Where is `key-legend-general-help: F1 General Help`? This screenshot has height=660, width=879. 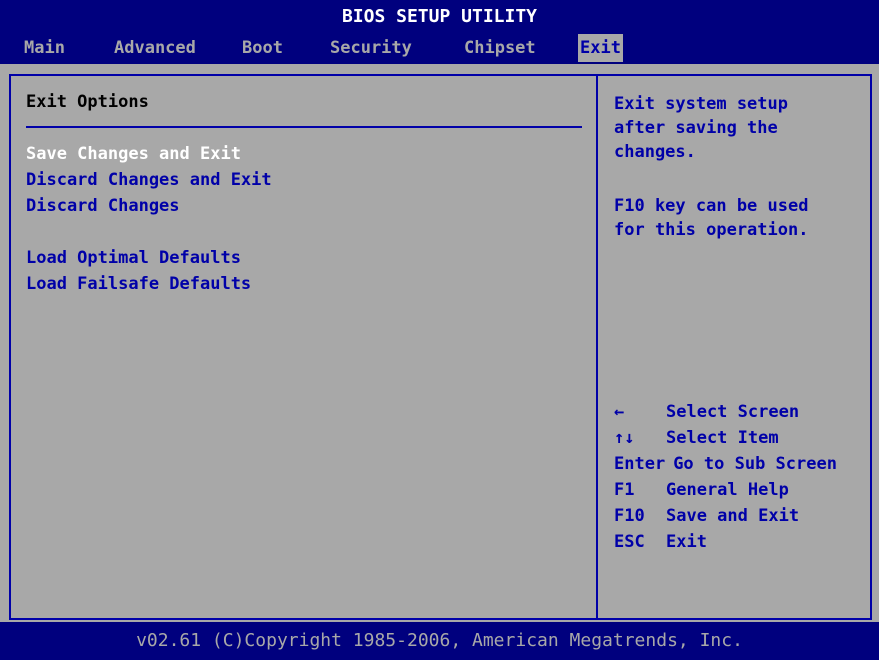
key-legend-general-help: F1 General Help is located at coordinates (701, 490).